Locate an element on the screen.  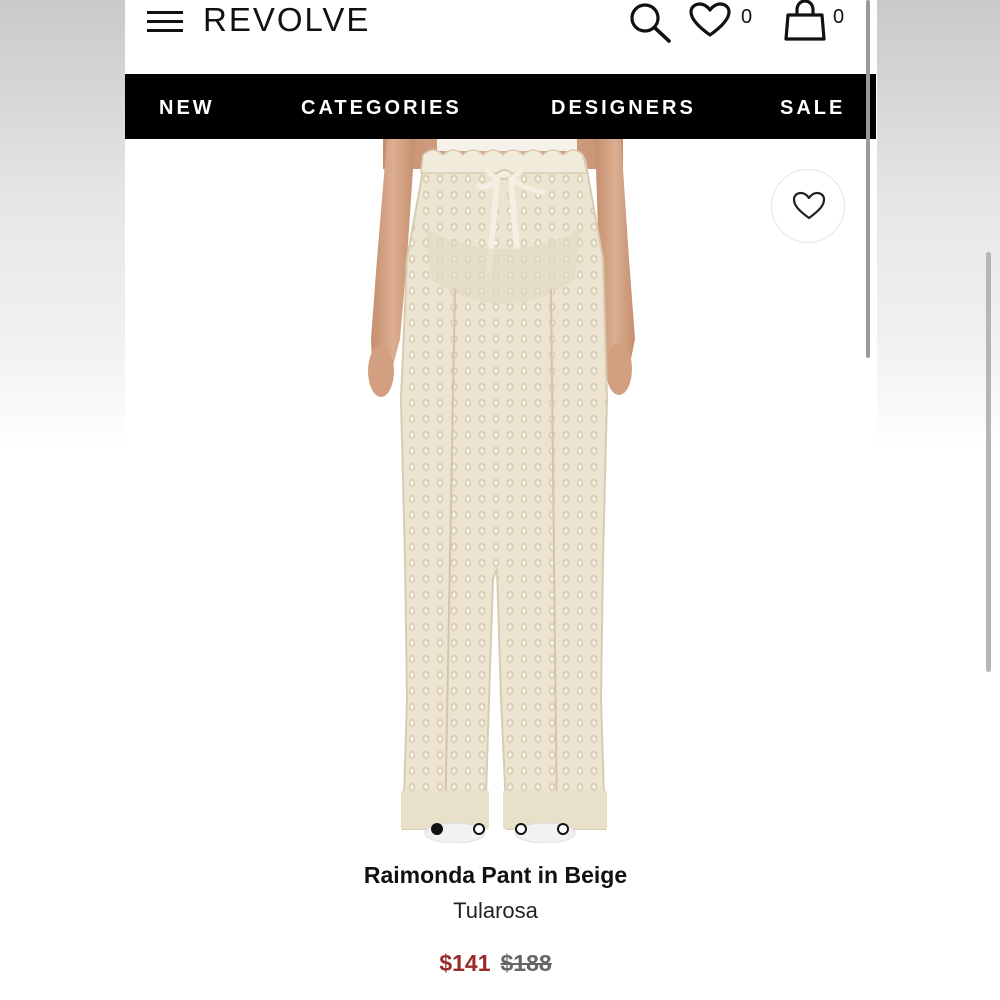
heart-outline-icon is located at coordinates (809, 205).